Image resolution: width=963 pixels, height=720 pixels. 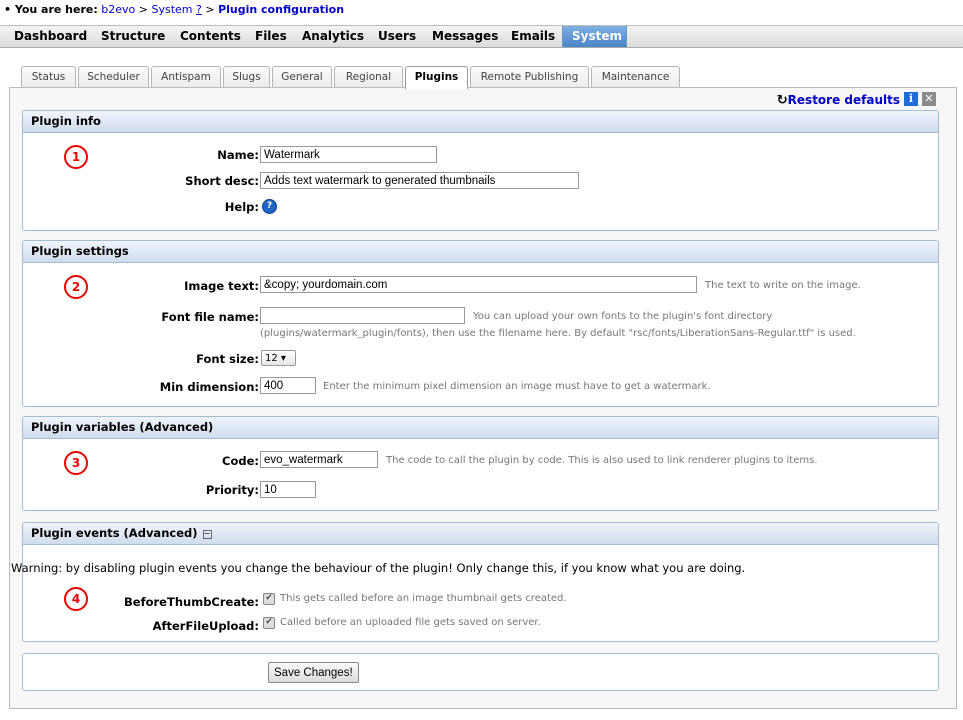 I want to click on priority-input: 10, so click(x=288, y=489).